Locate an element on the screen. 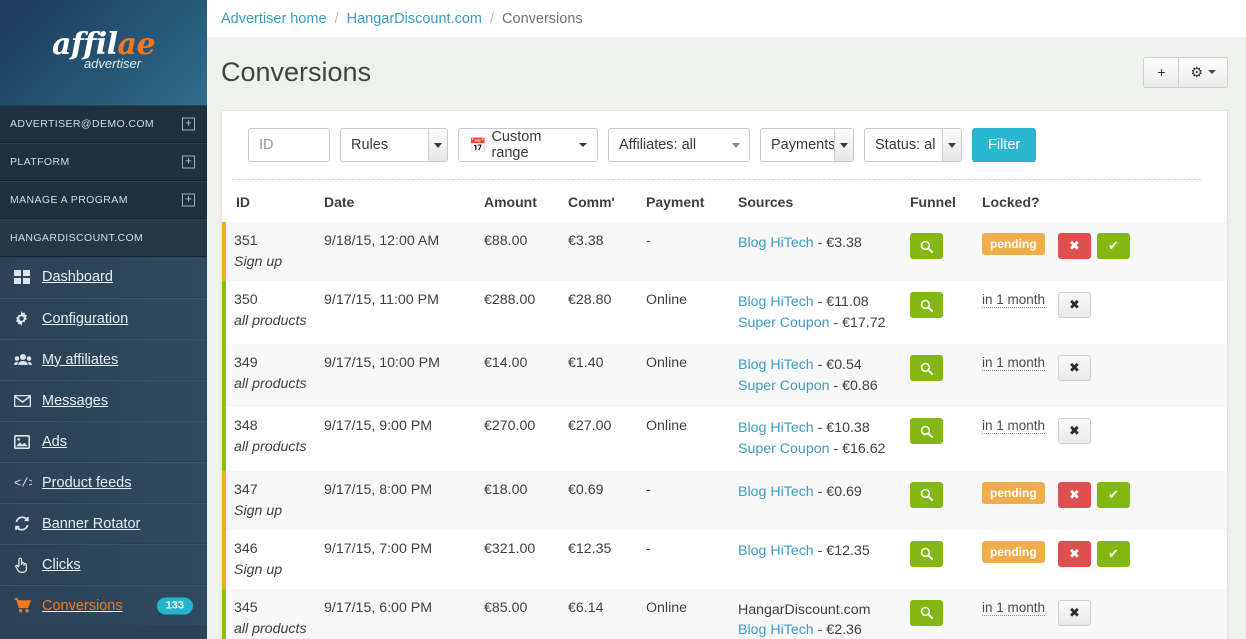 This screenshot has width=1246, height=639. cell-id: 351 Sign up is located at coordinates (273, 251).